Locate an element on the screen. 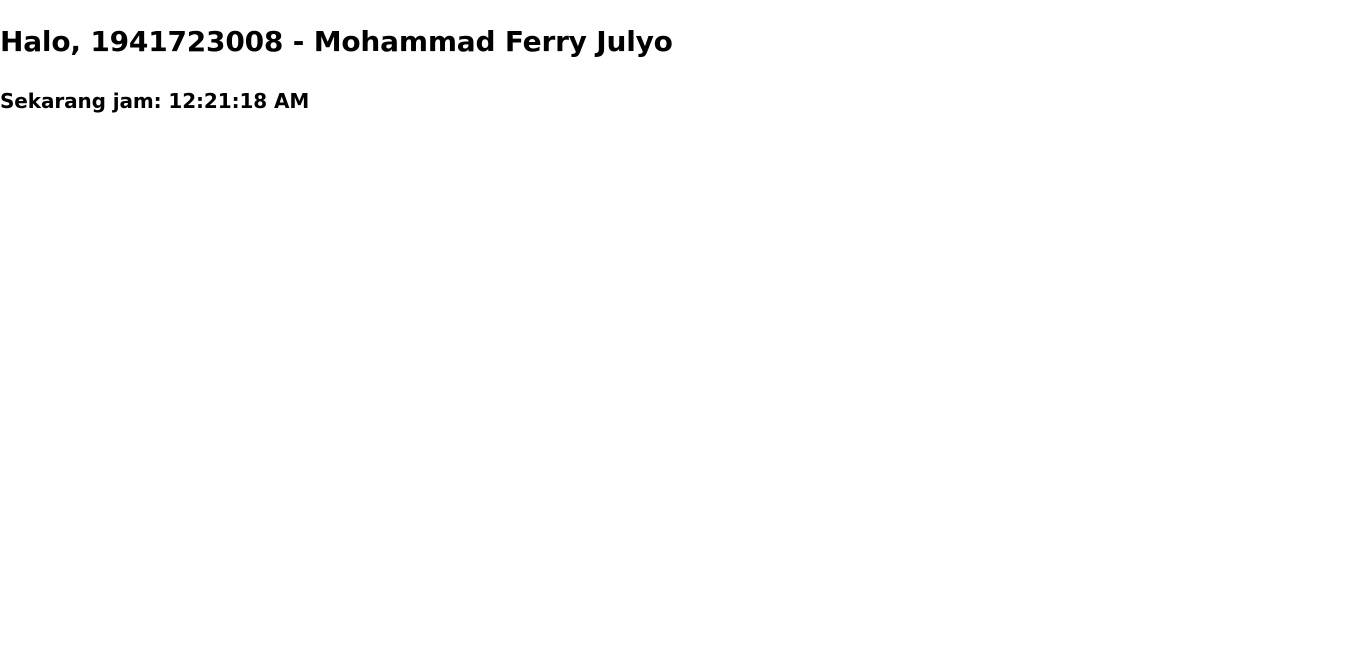 Image resolution: width=1366 pixels, height=661 pixels. clock-label: Sekarang jam: is located at coordinates (84, 101).